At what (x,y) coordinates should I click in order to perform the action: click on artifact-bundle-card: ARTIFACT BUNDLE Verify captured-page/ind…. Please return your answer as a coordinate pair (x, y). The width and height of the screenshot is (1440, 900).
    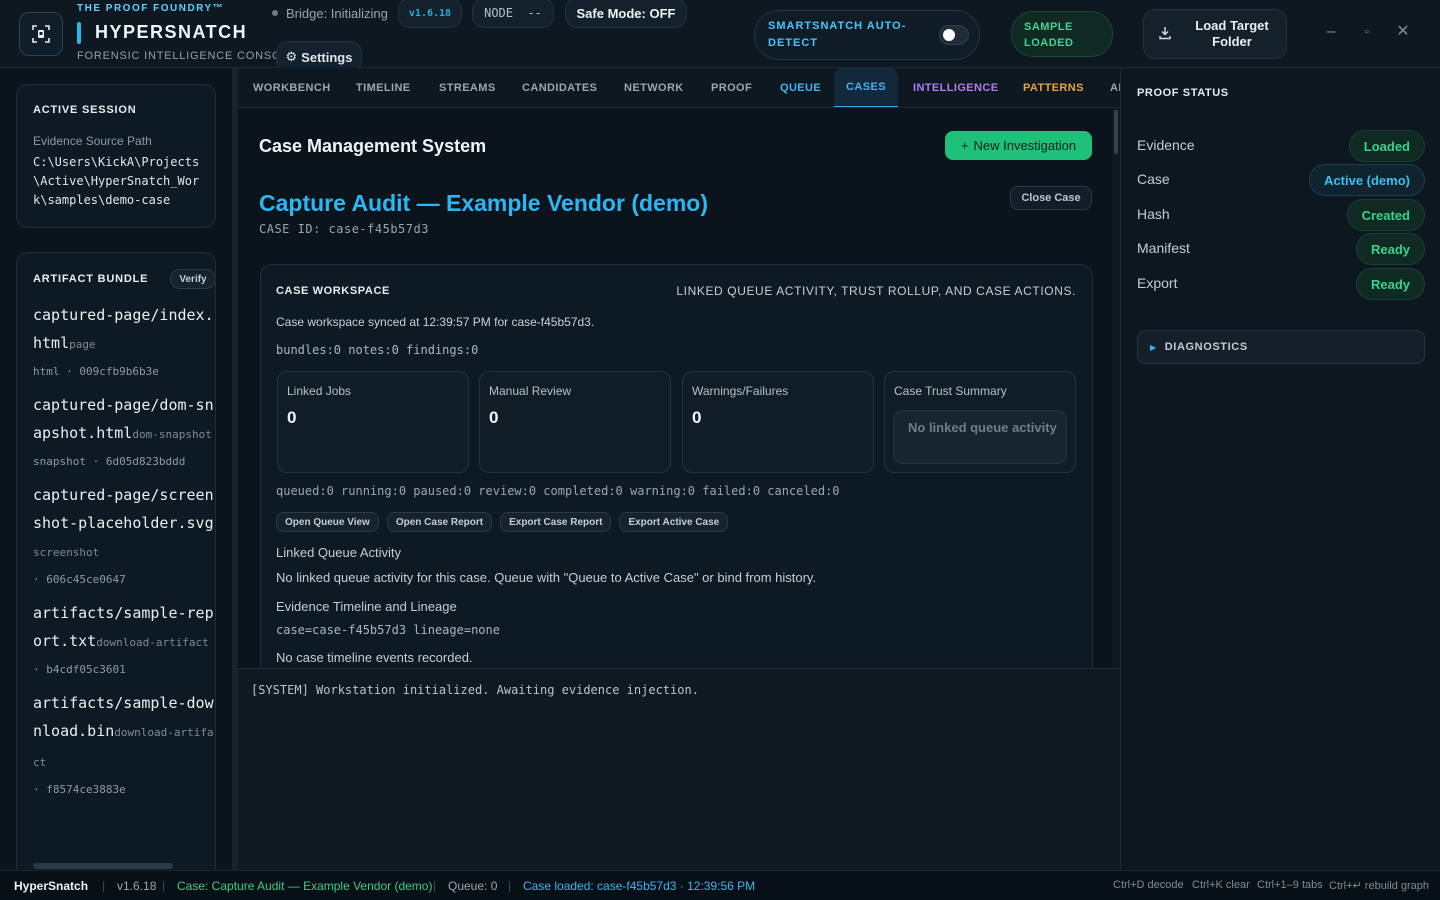
    Looking at the image, I should click on (116, 567).